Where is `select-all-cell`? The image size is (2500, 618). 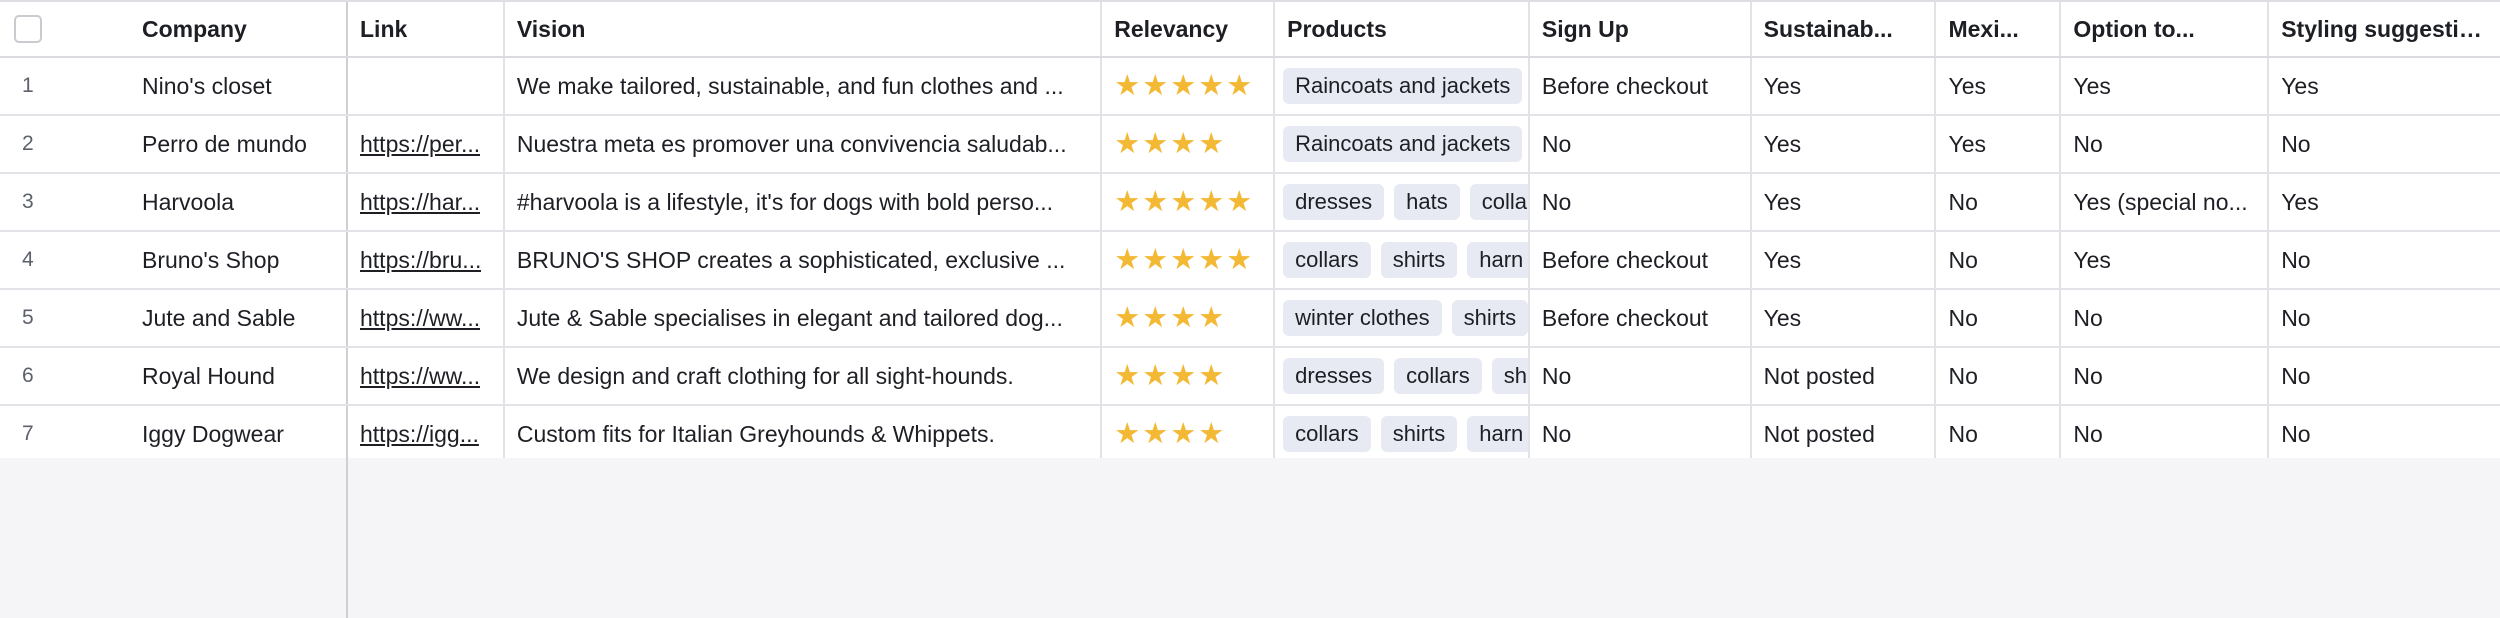 select-all-cell is located at coordinates (64, 29).